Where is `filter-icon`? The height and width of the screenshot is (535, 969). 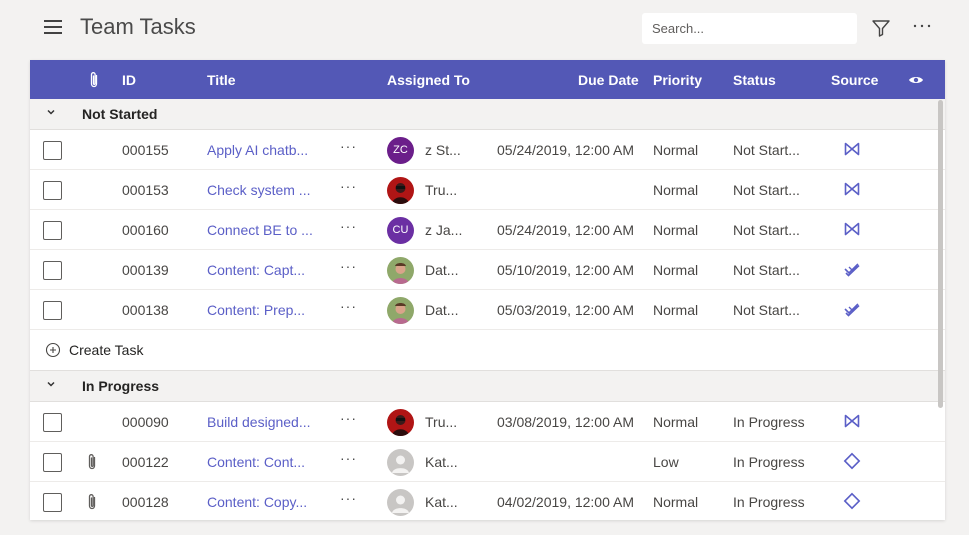 filter-icon is located at coordinates (881, 28).